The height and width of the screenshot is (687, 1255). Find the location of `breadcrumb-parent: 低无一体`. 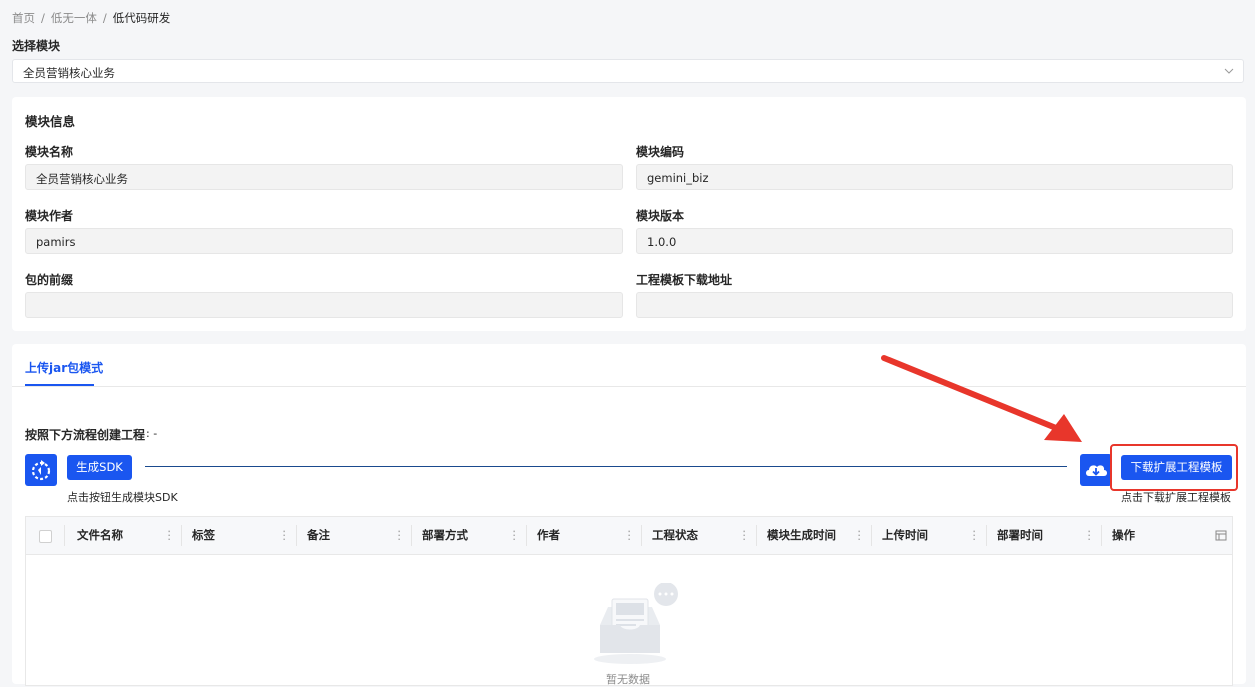

breadcrumb-parent: 低无一体 is located at coordinates (74, 18).